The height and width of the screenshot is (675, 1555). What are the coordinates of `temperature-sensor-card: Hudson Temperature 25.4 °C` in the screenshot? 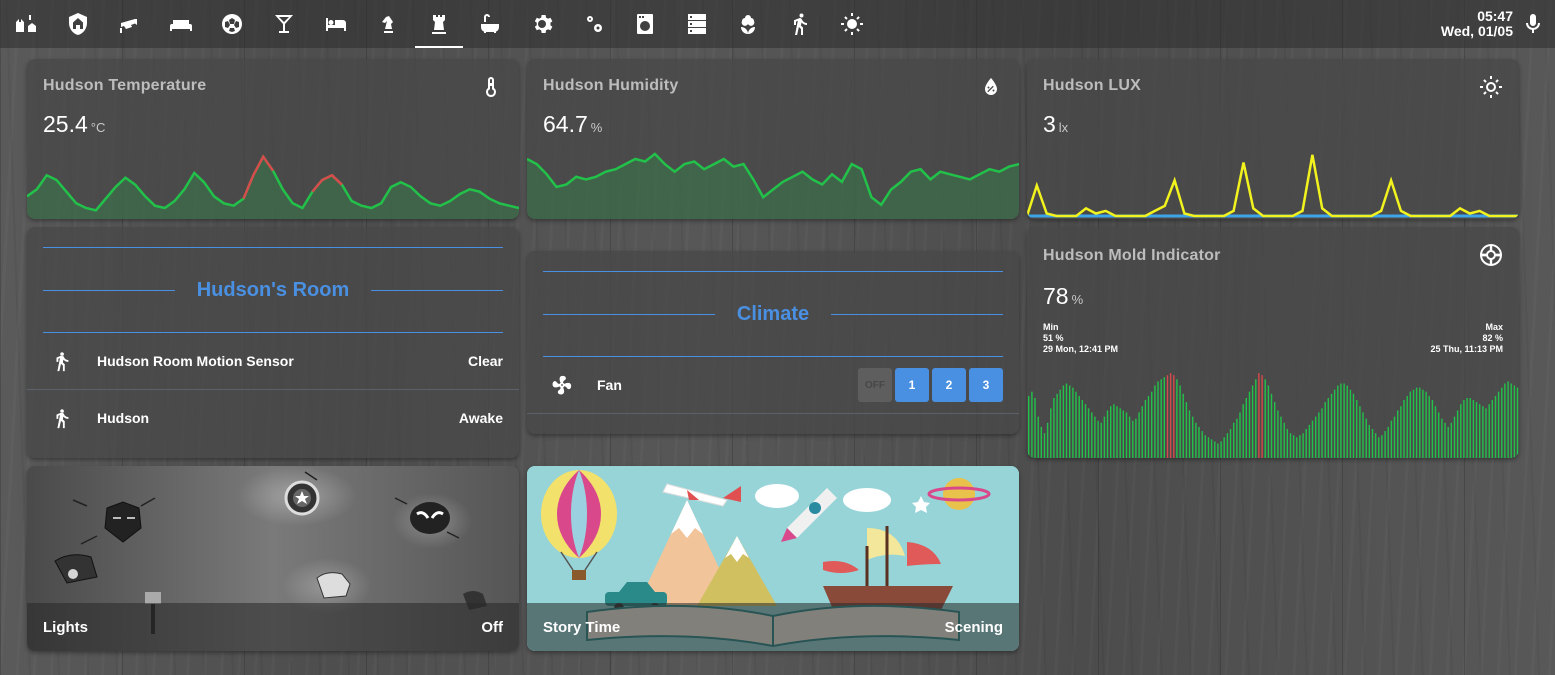 It's located at (273, 139).